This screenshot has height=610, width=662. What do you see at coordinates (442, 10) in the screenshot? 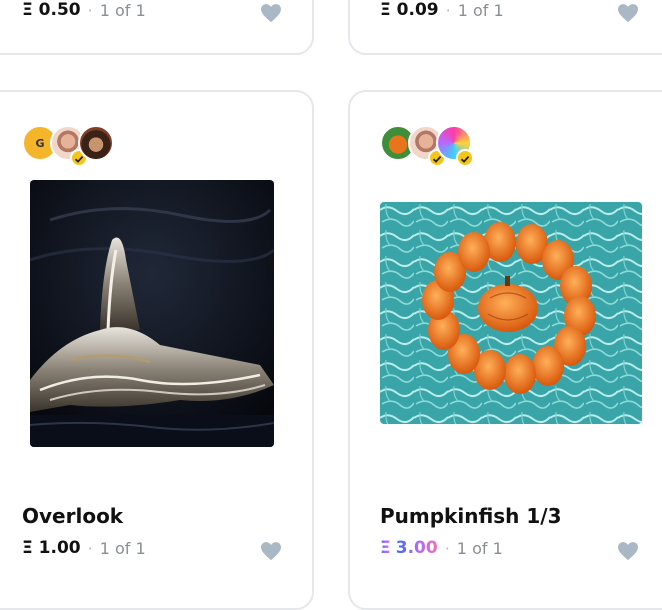
I see `price-row: Ξ 0.09 · 1 of 1` at bounding box center [442, 10].